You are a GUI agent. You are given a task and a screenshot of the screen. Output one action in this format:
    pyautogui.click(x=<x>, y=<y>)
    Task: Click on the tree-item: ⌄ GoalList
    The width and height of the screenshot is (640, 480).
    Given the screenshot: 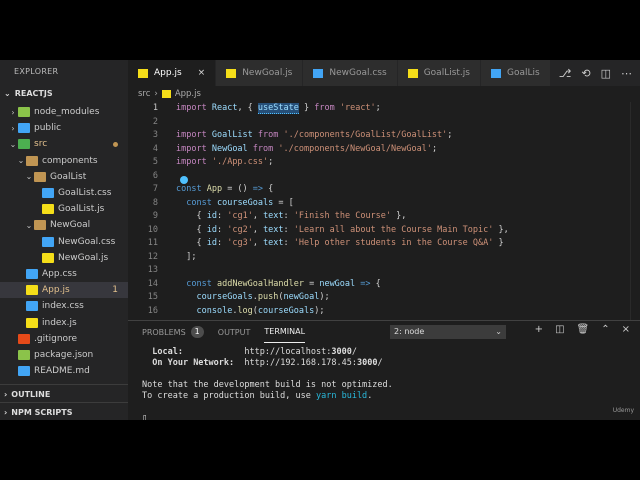 What is the action you would take?
    pyautogui.click(x=64, y=177)
    